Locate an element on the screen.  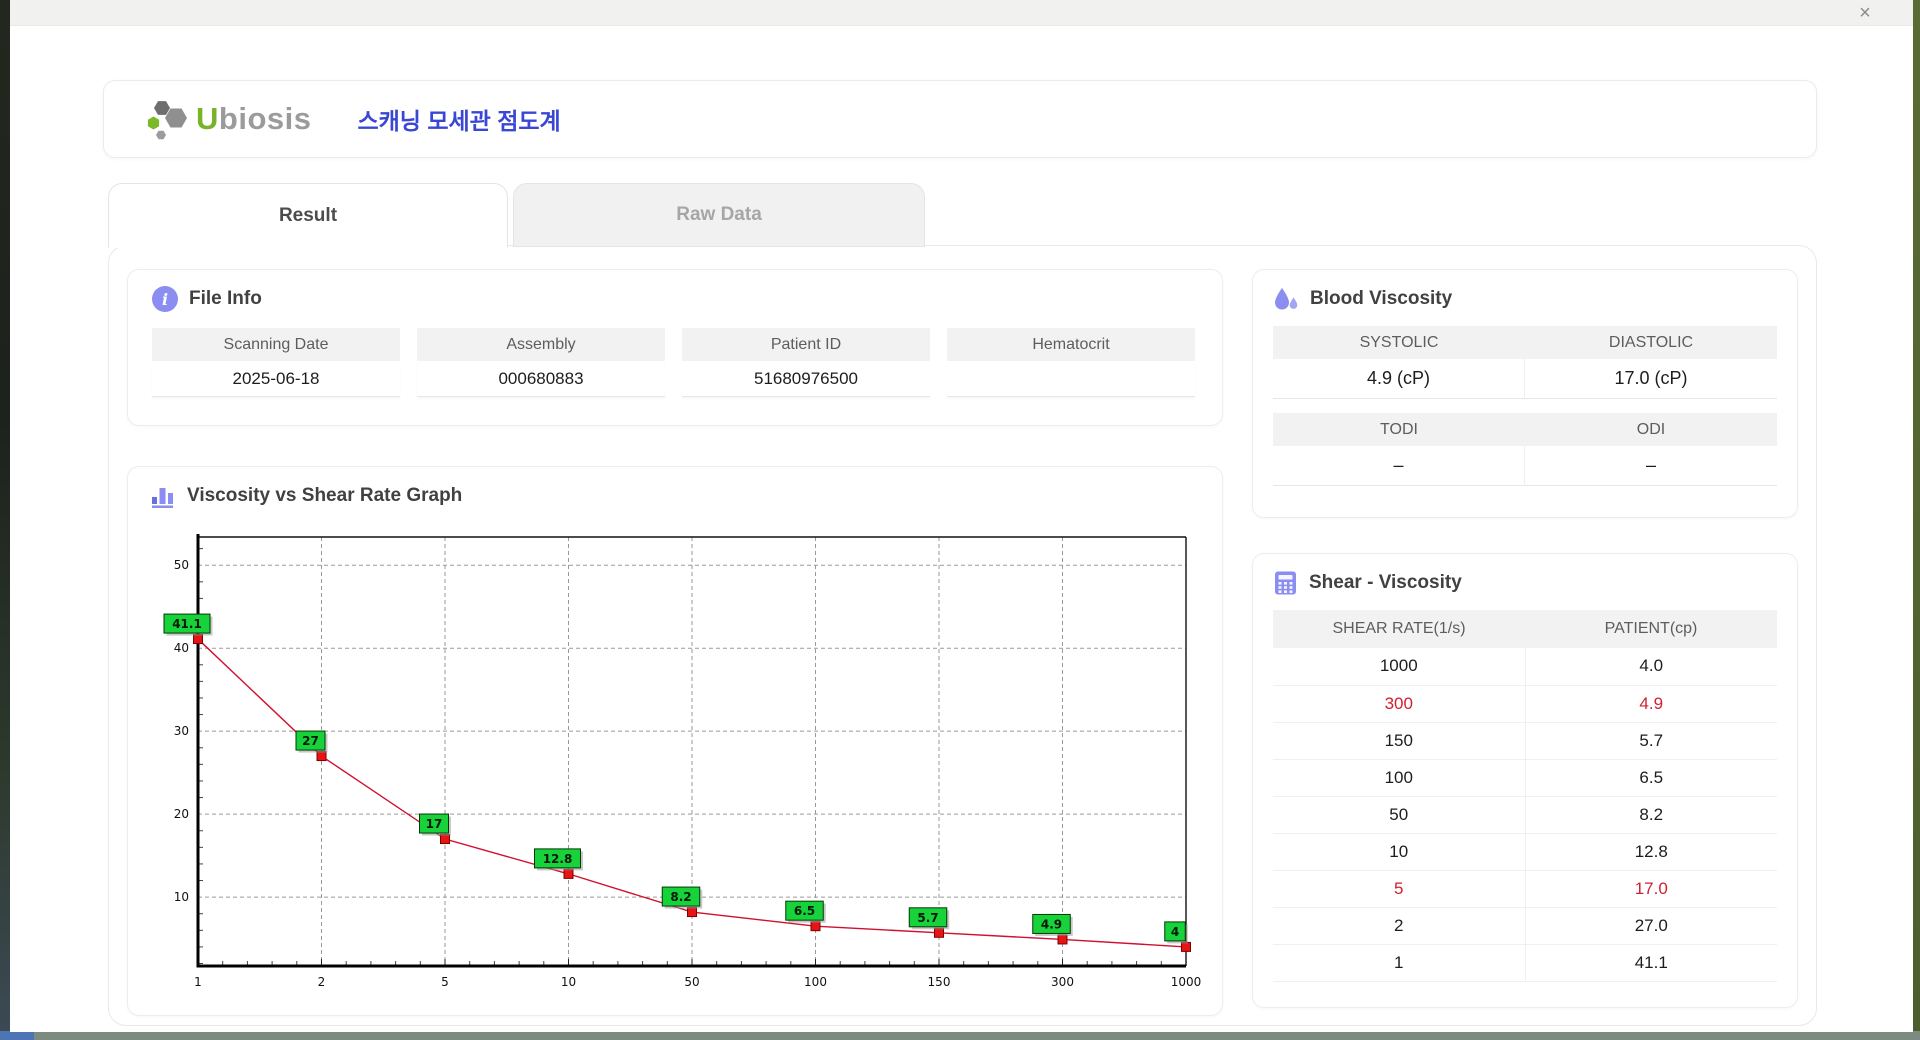
tab-bar: Result Raw Data is located at coordinates (516, 215).